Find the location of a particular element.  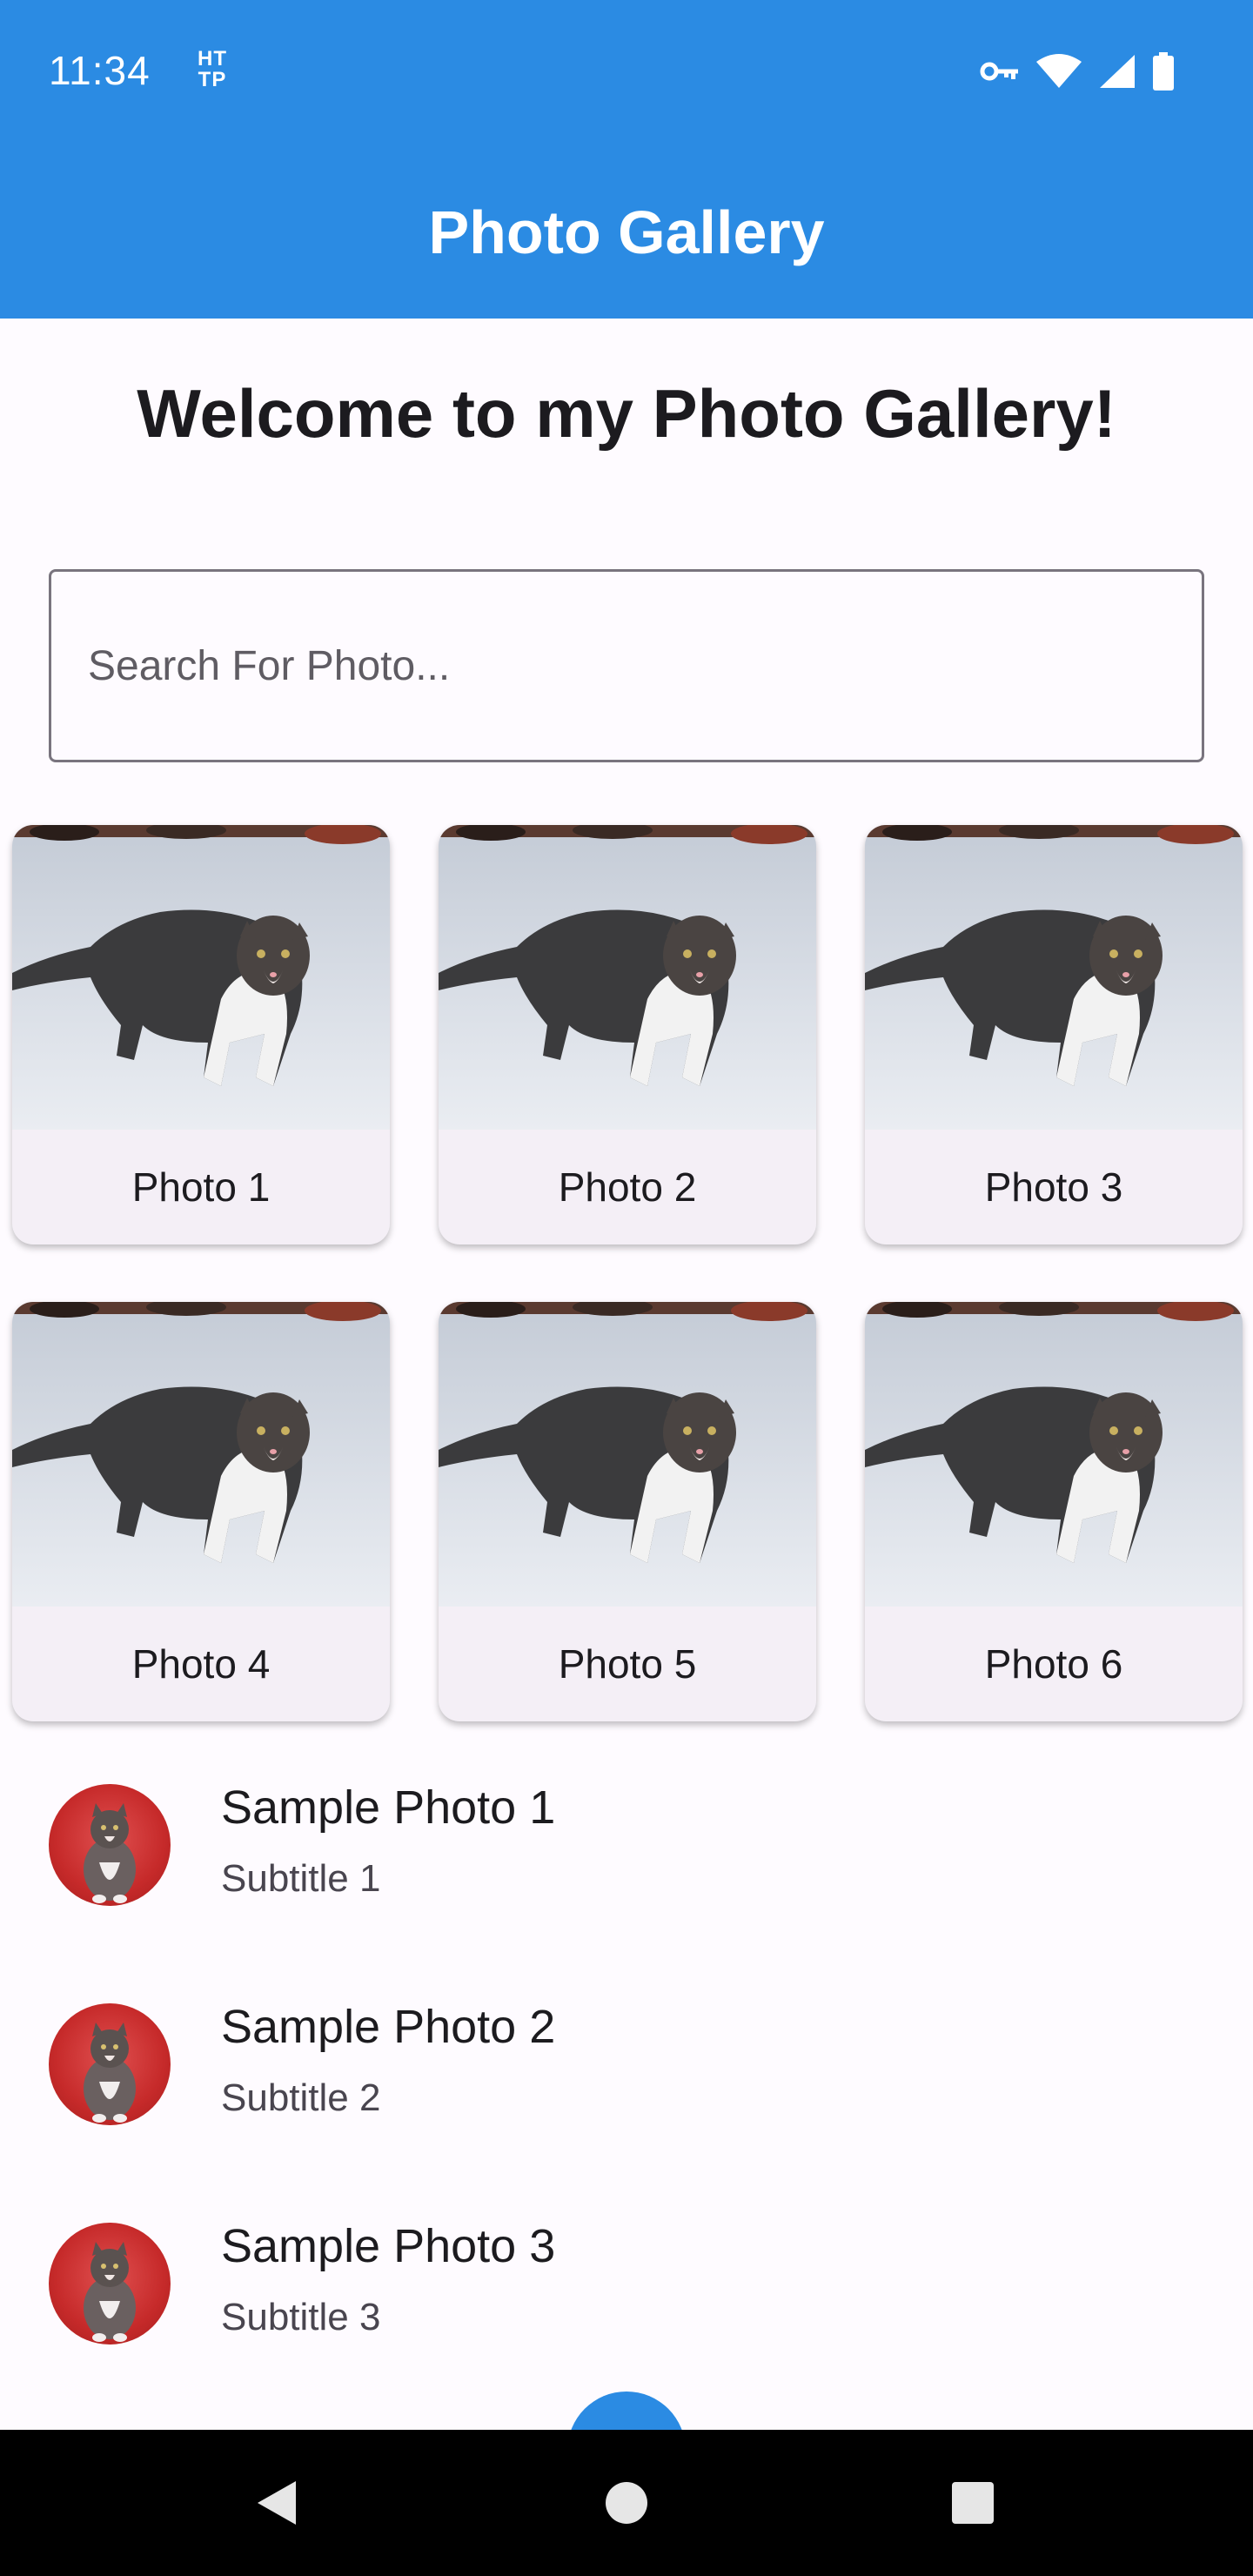

photo-label: Photo 3 is located at coordinates (1053, 1187).